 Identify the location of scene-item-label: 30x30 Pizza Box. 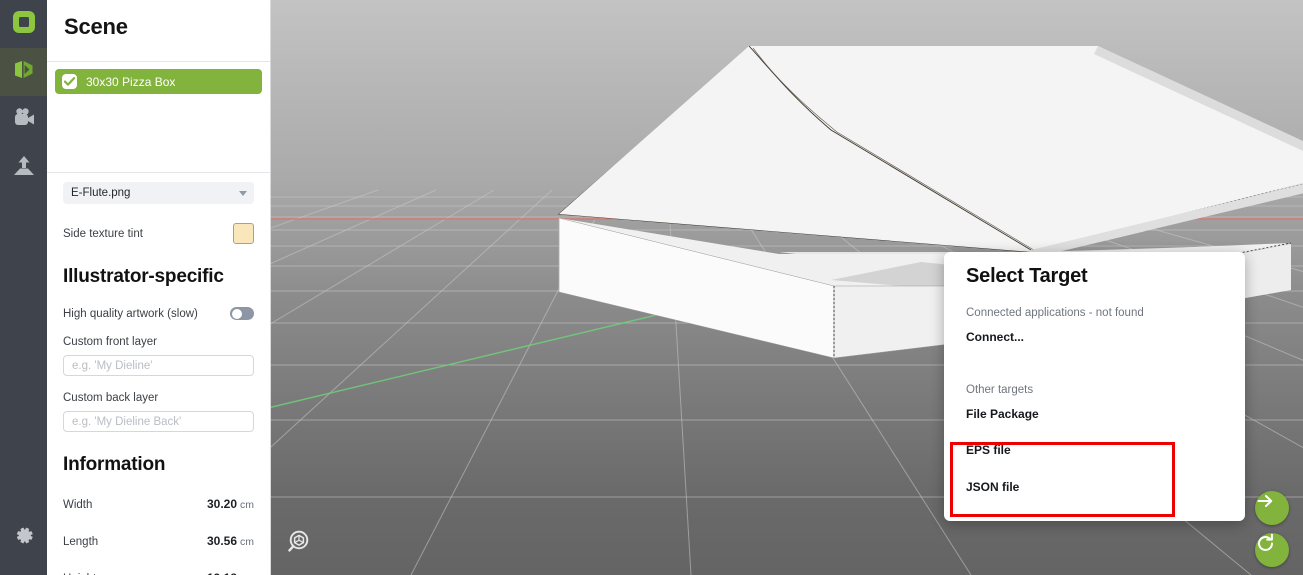
(131, 81).